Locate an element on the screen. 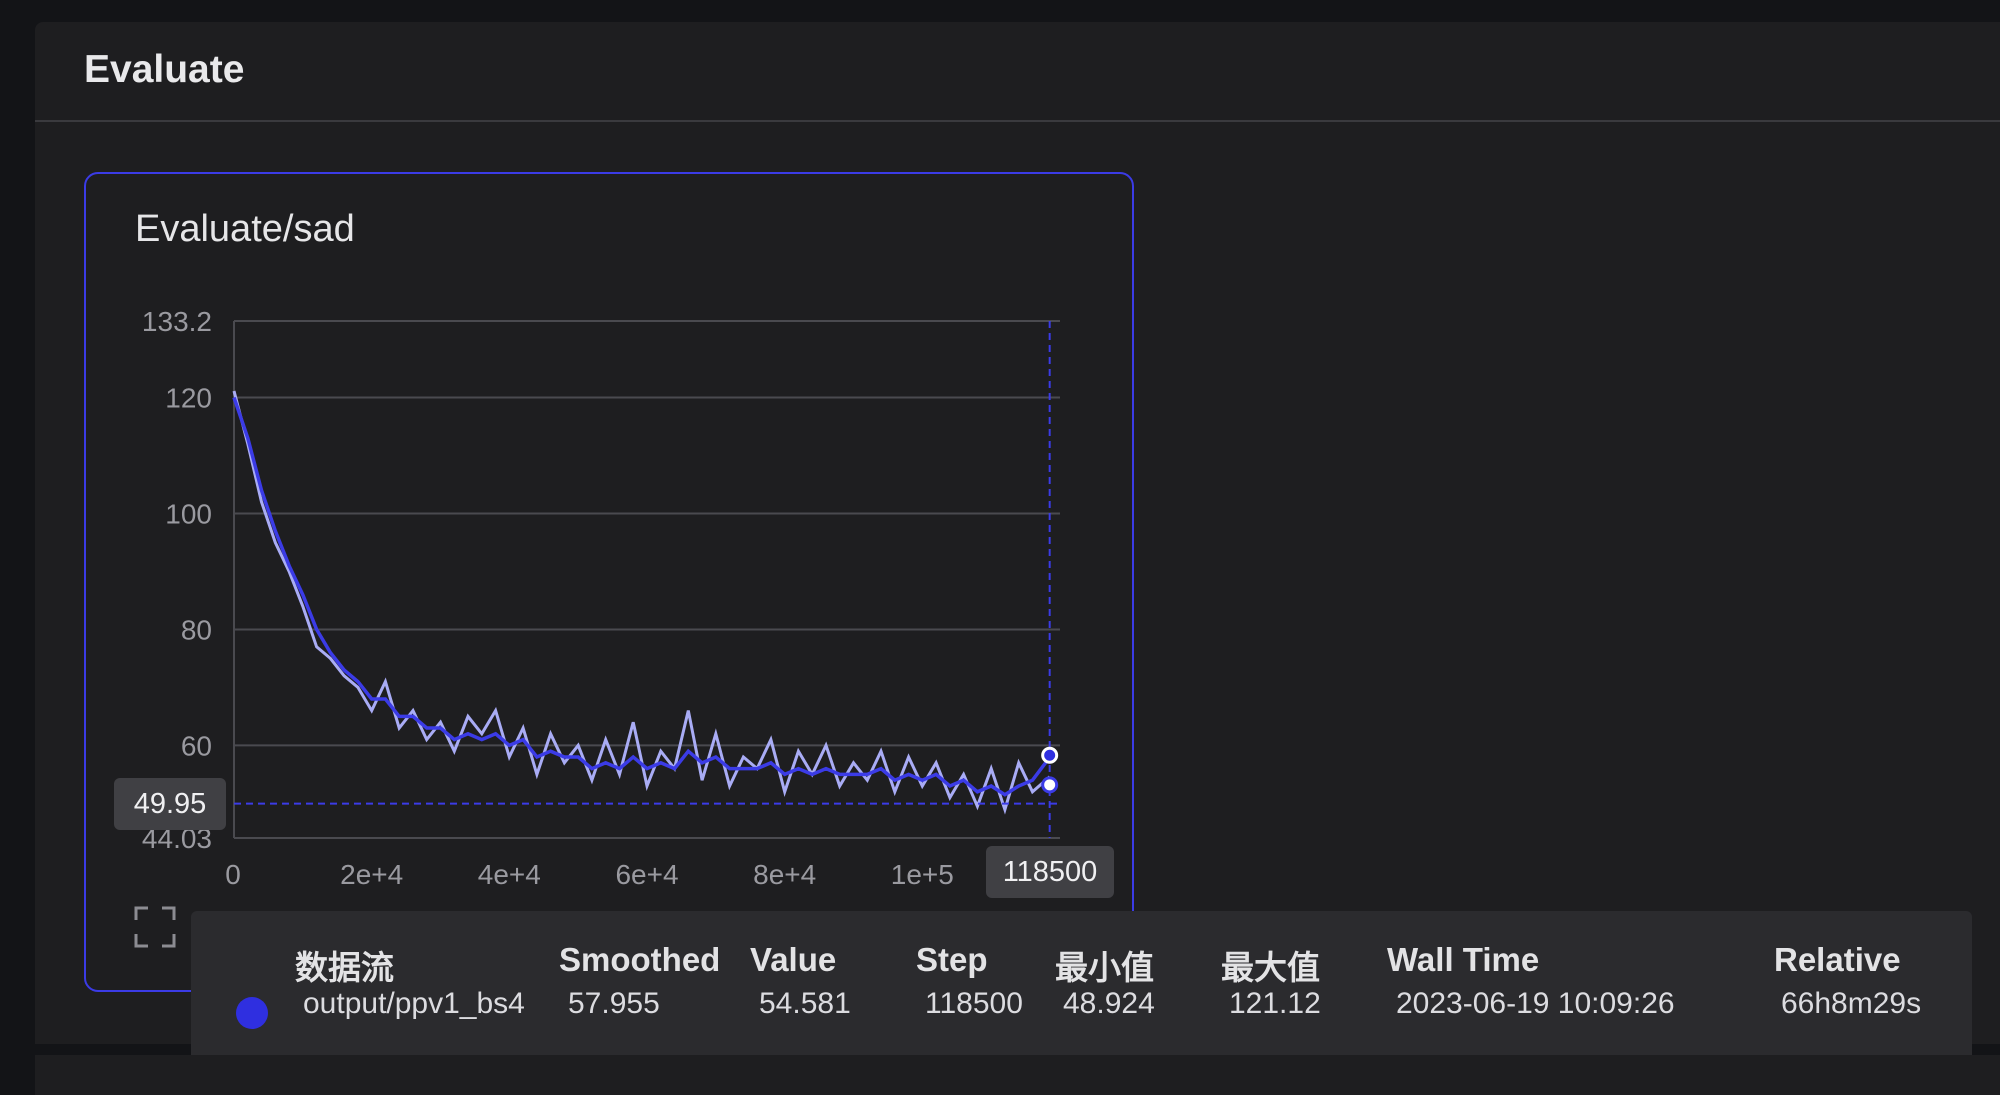 The width and height of the screenshot is (2000, 1095). col-header-smoothed: Smoothed is located at coordinates (640, 959).